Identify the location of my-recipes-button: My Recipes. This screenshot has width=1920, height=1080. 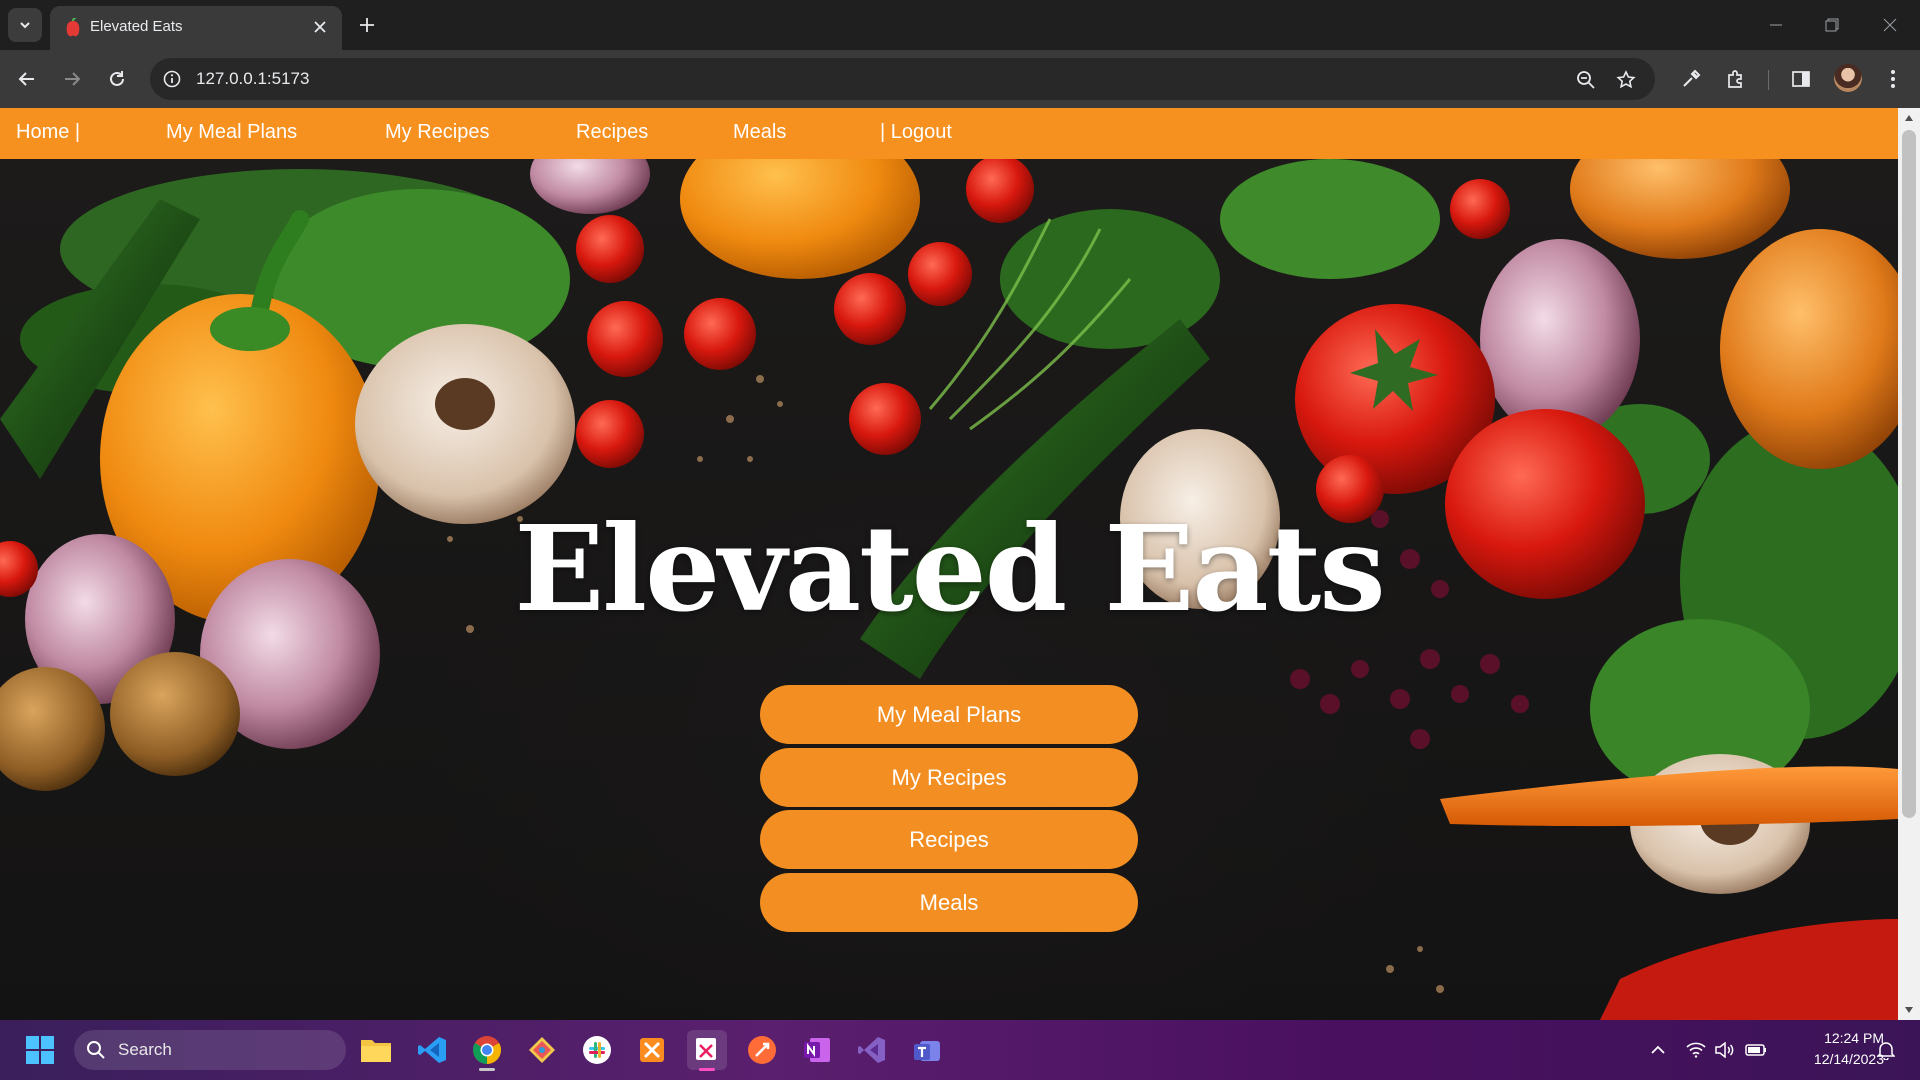
(949, 777).